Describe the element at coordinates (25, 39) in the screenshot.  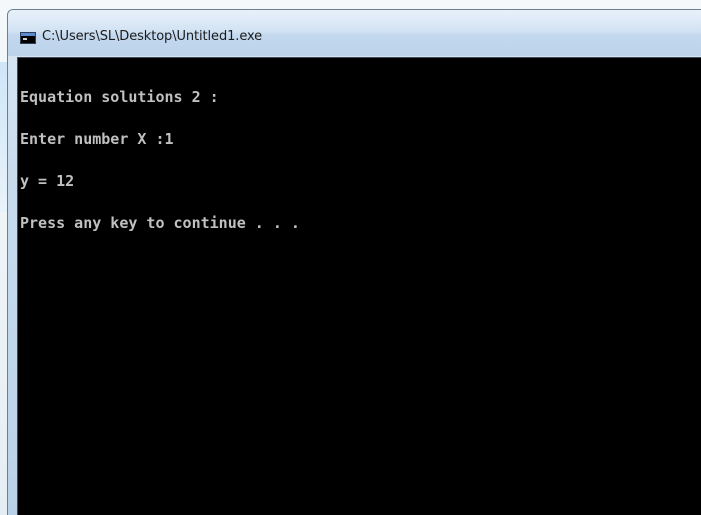
I see `icon-cursor` at that location.